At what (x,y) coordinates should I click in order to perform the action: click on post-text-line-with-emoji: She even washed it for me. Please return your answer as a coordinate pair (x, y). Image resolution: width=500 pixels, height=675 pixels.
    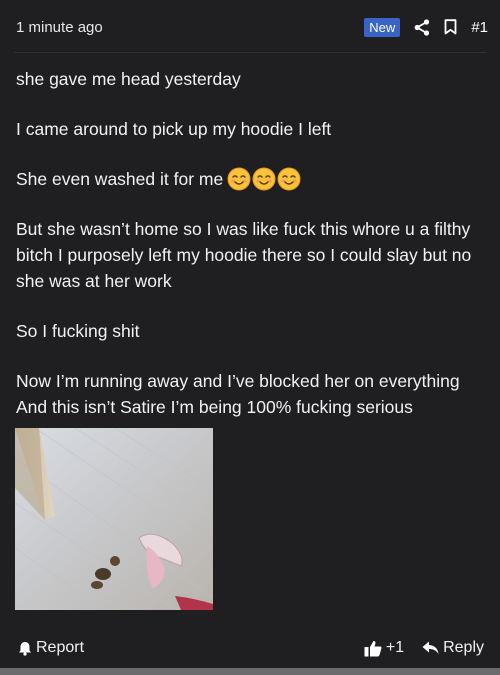
    Looking at the image, I should click on (251, 179).